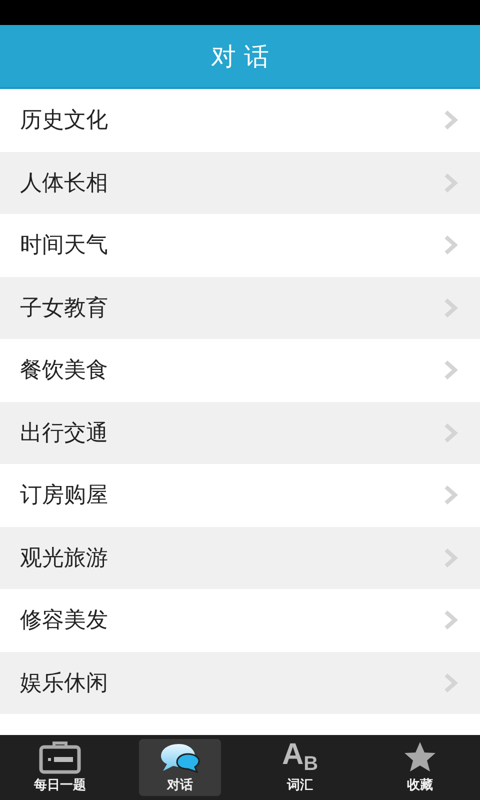 The width and height of the screenshot is (480, 800). I want to click on list-item: 娱乐休闲, so click(240, 683).